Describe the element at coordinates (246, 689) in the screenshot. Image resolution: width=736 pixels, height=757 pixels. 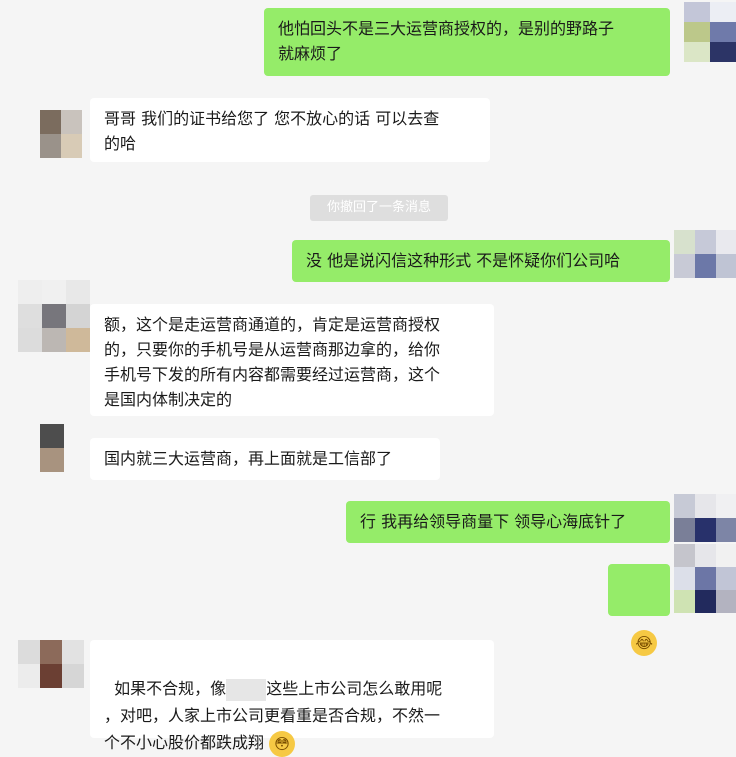
I see `redacted-text` at that location.